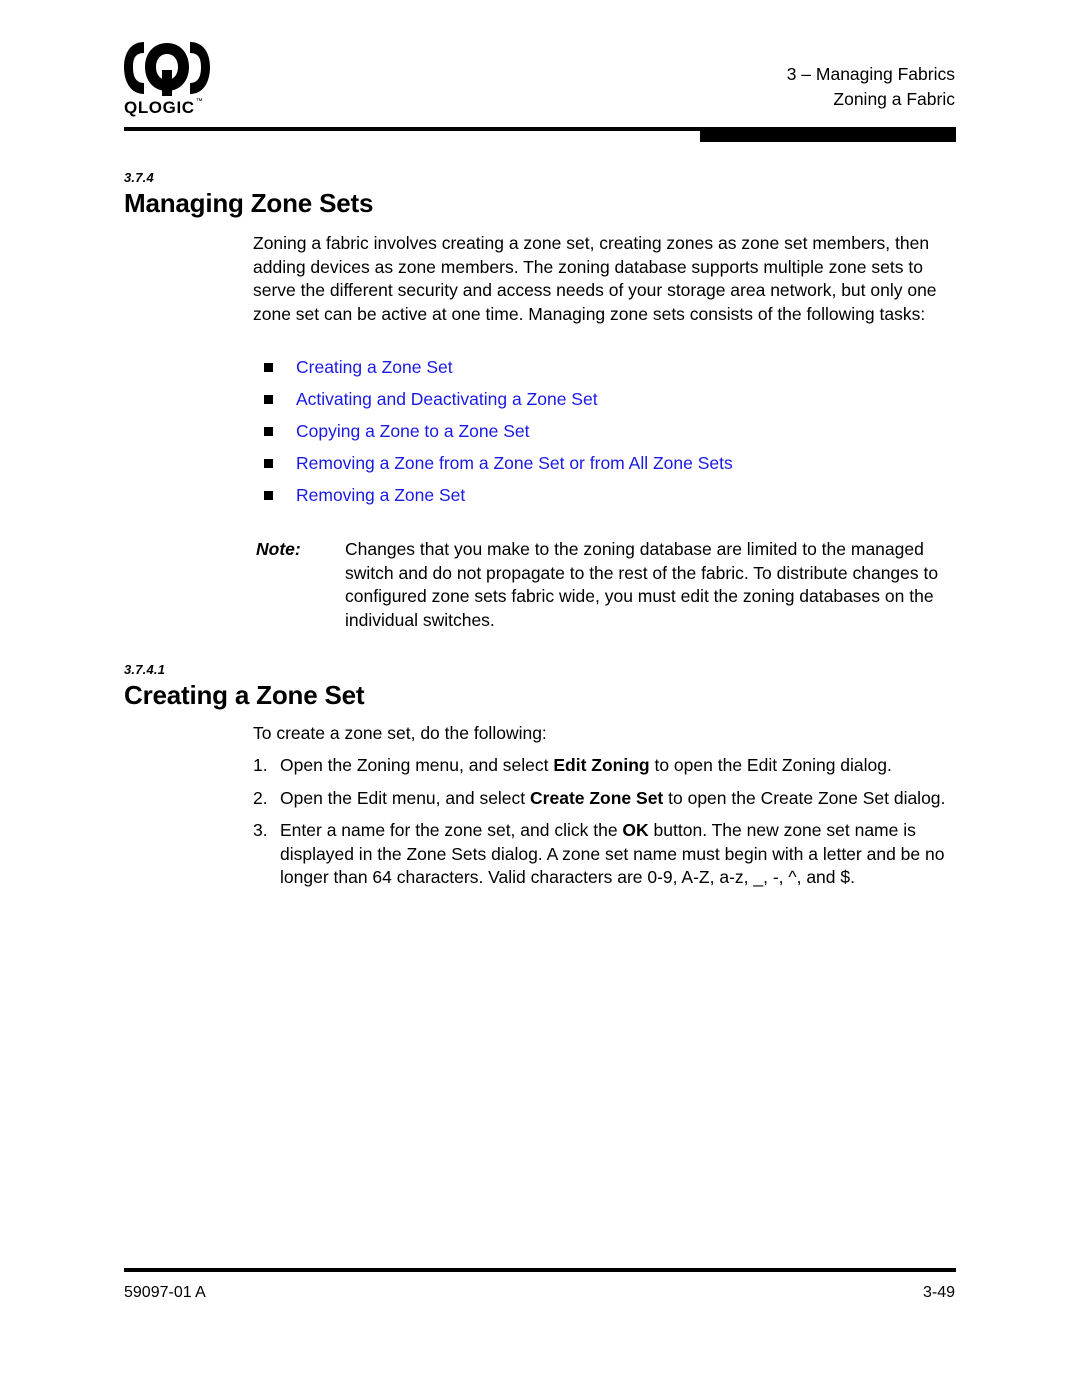 This screenshot has height=1397, width=1080. I want to click on step-number: 3., so click(260, 830).